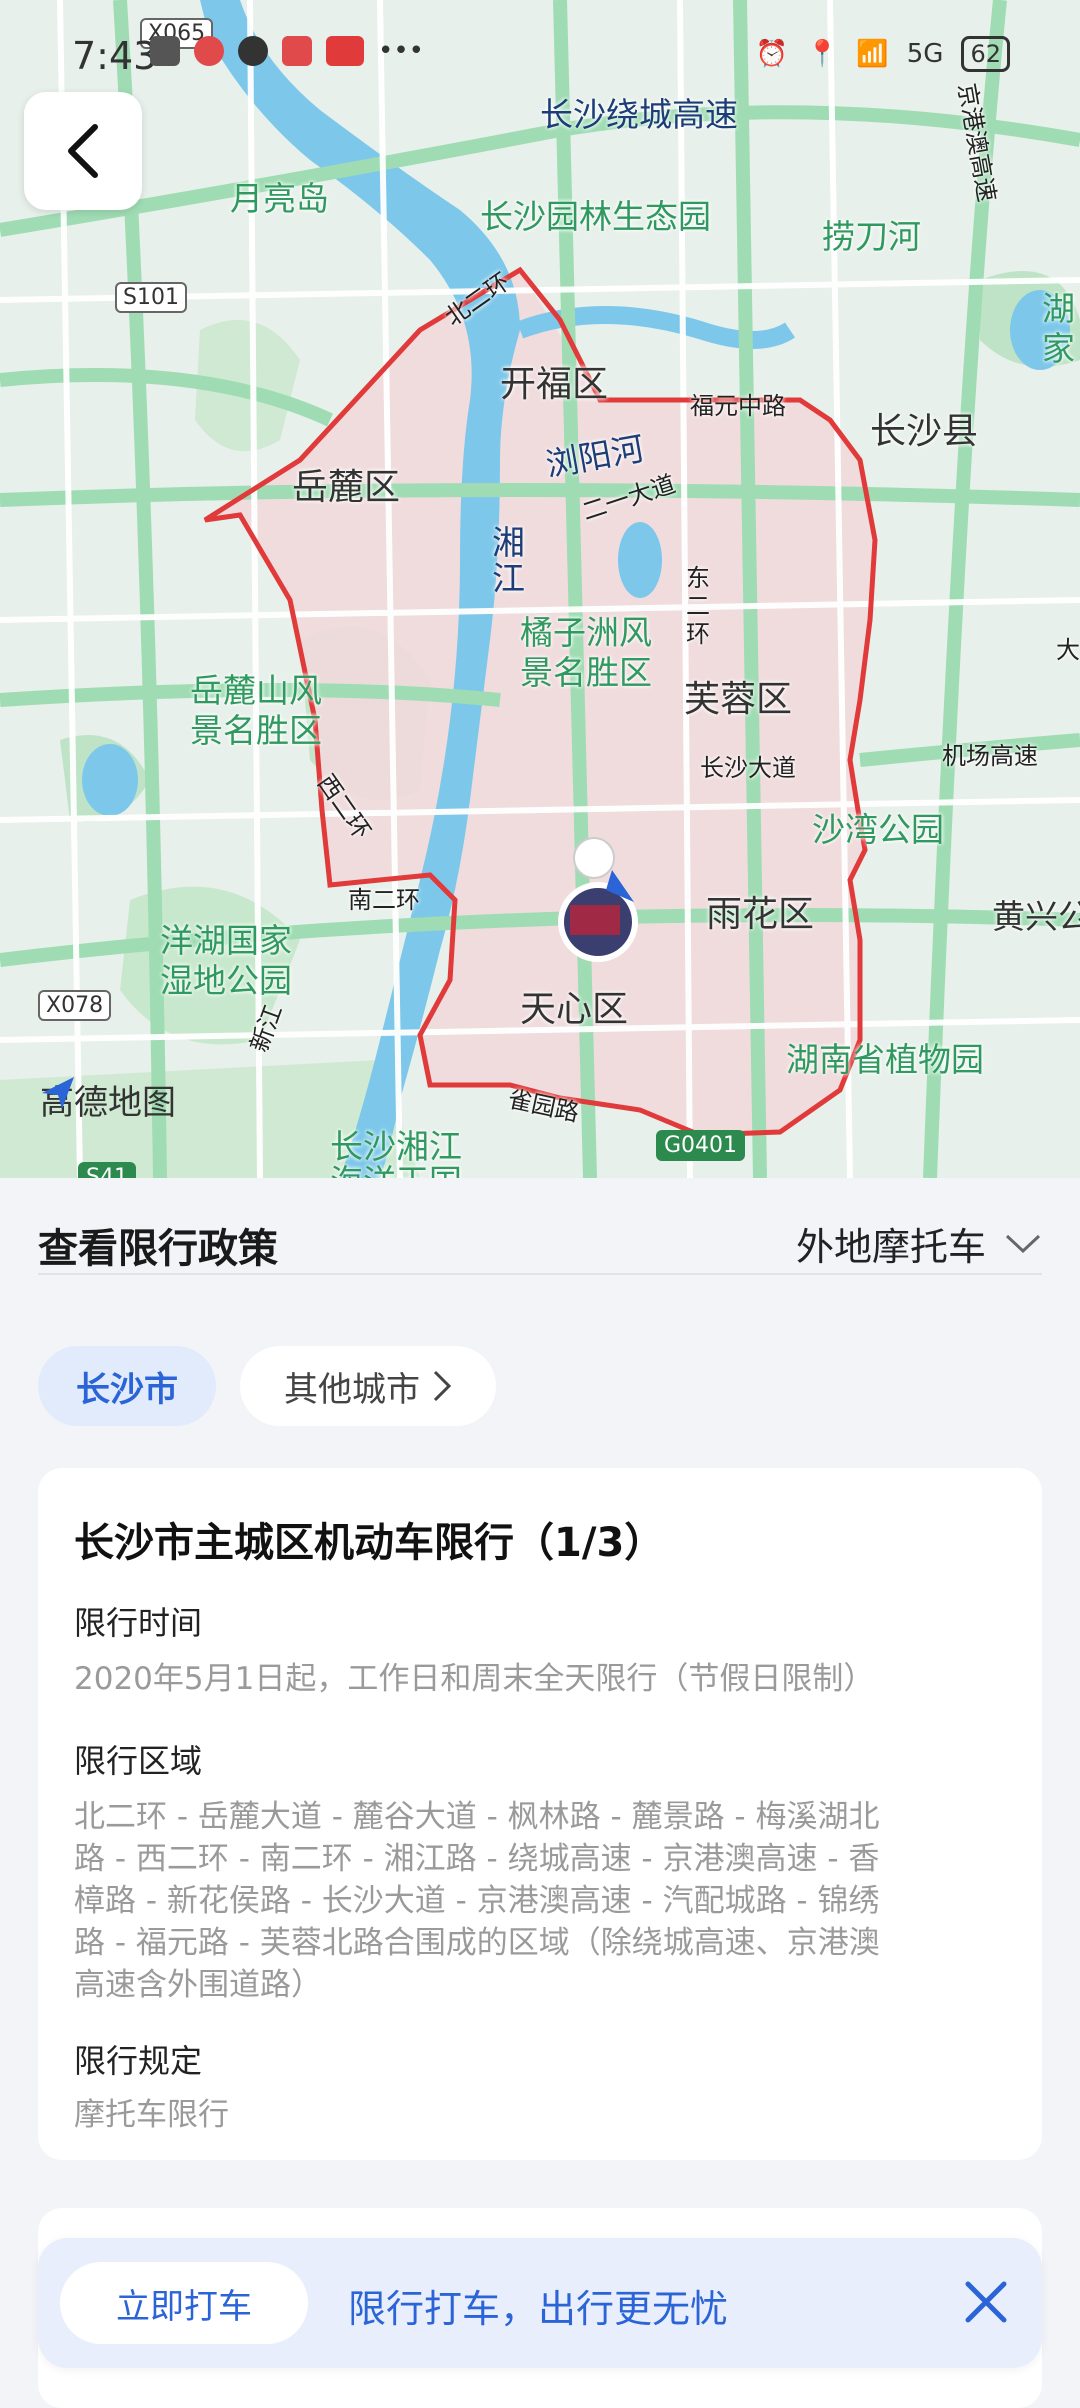  What do you see at coordinates (384, 900) in the screenshot?
I see `map-label-road: 南二环` at bounding box center [384, 900].